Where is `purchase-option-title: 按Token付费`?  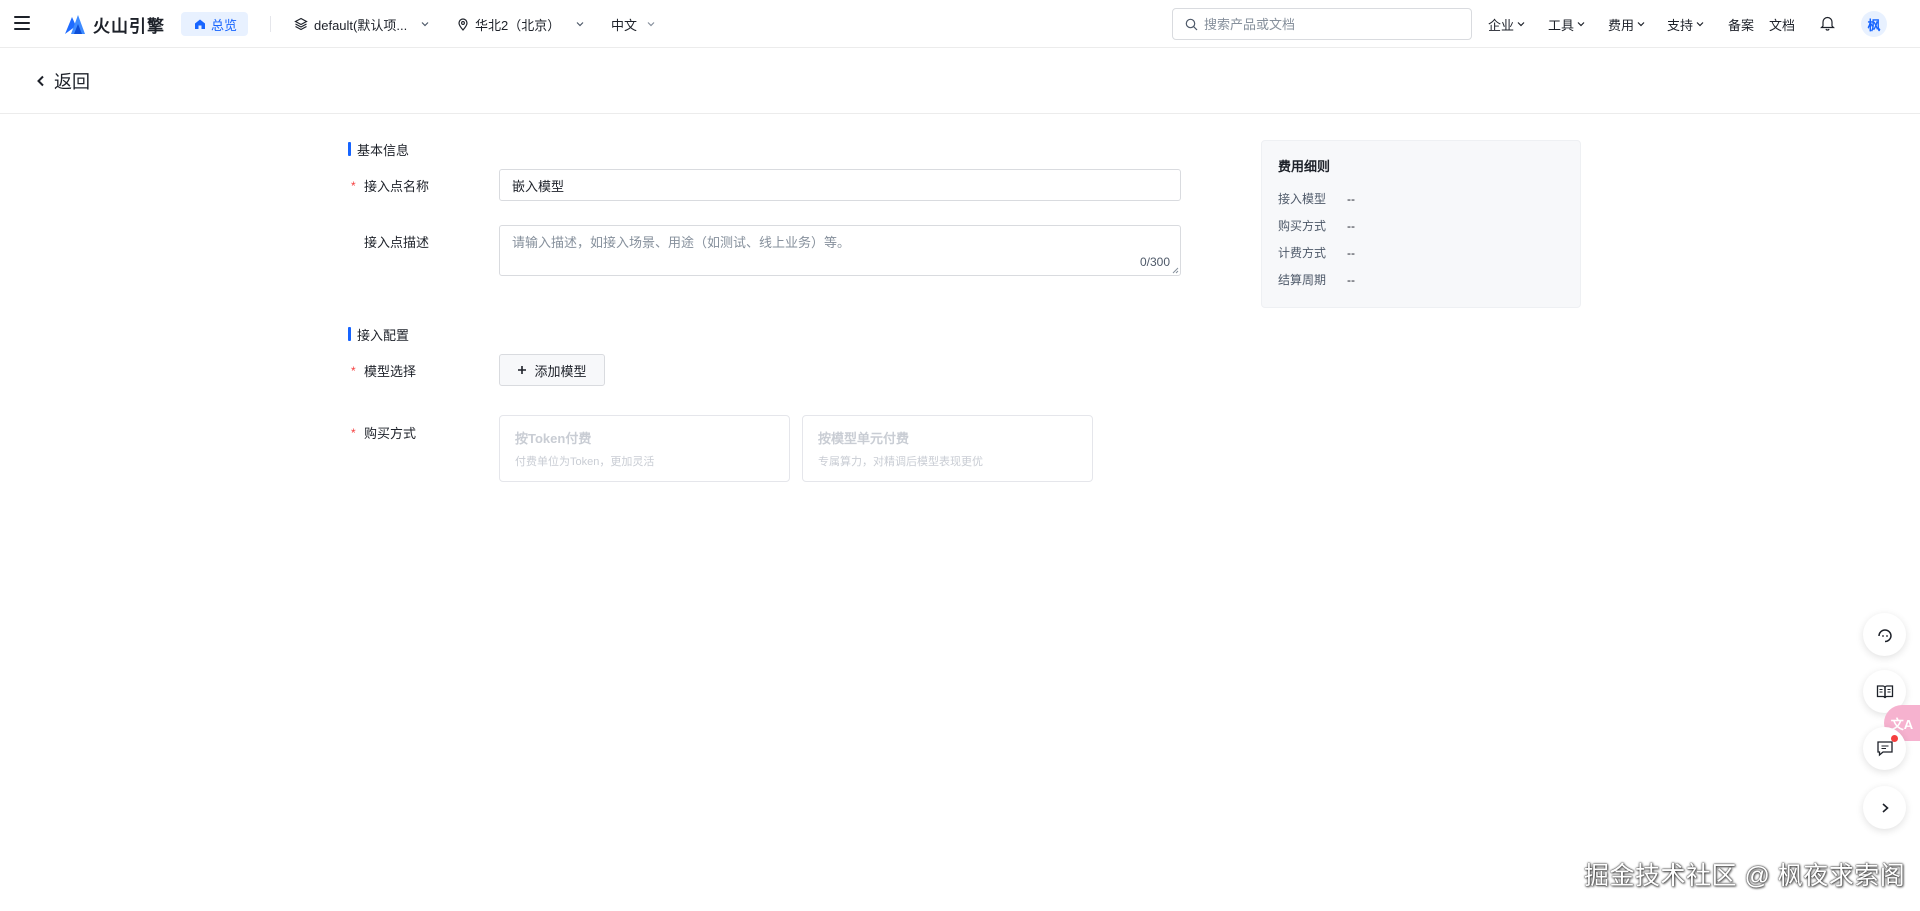
purchase-option-title: 按Token付费 is located at coordinates (553, 438).